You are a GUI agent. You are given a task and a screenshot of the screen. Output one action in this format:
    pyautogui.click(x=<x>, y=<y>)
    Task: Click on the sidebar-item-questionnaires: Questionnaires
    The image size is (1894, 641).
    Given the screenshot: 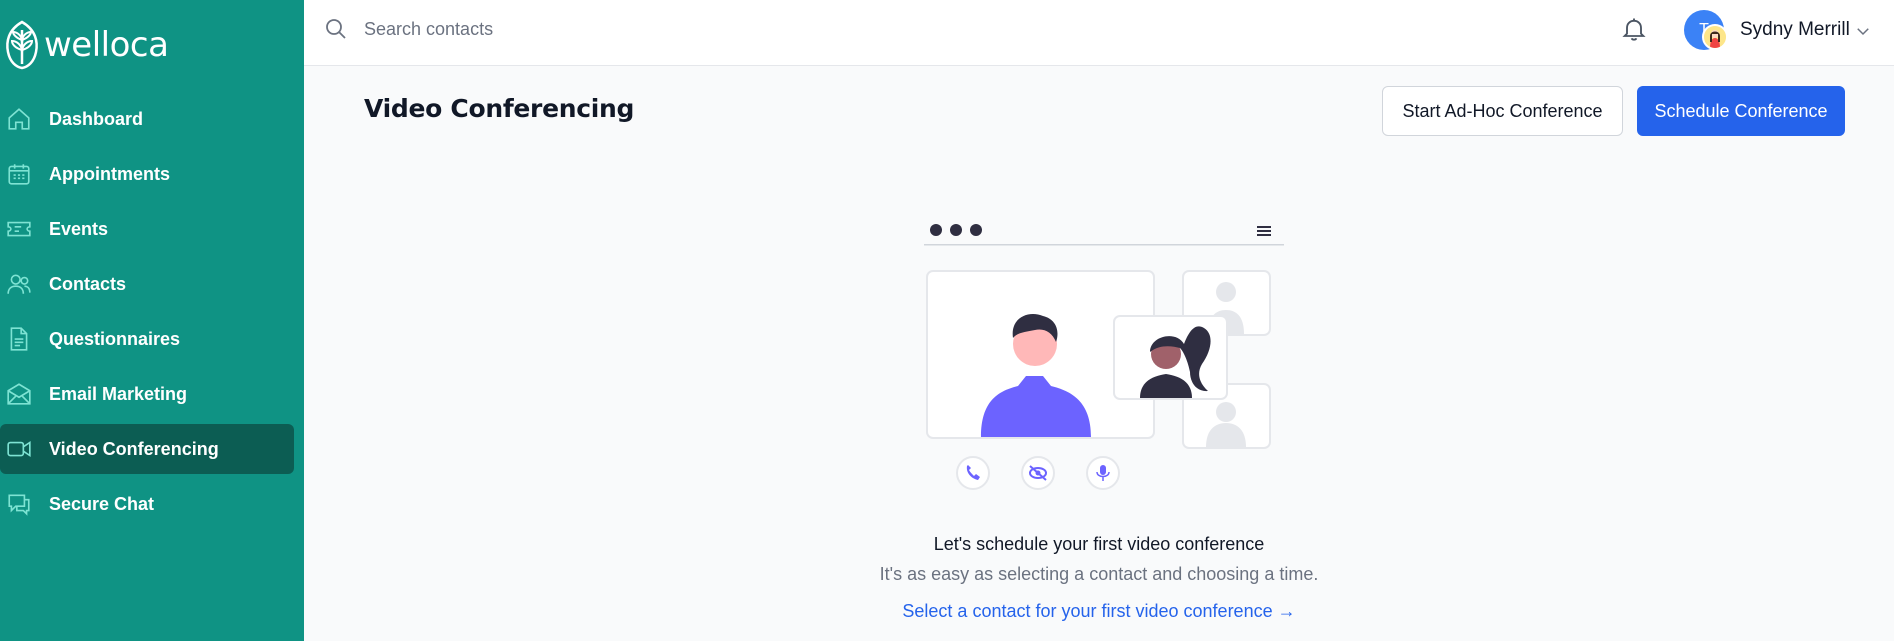 What is the action you would take?
    pyautogui.click(x=147, y=339)
    